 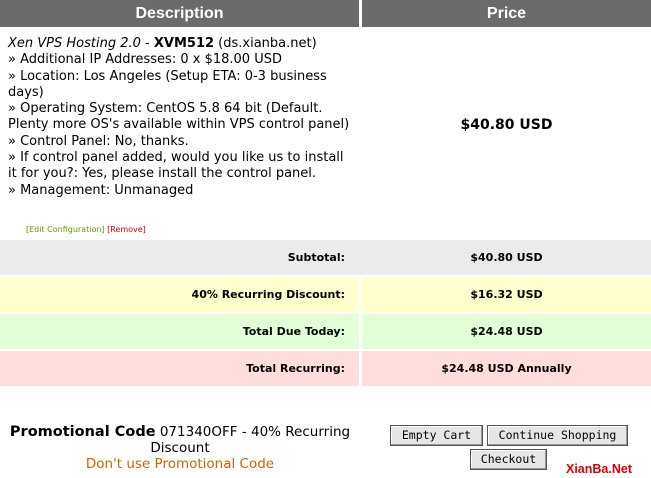 What do you see at coordinates (506, 230) in the screenshot?
I see `item-actions-spacer` at bounding box center [506, 230].